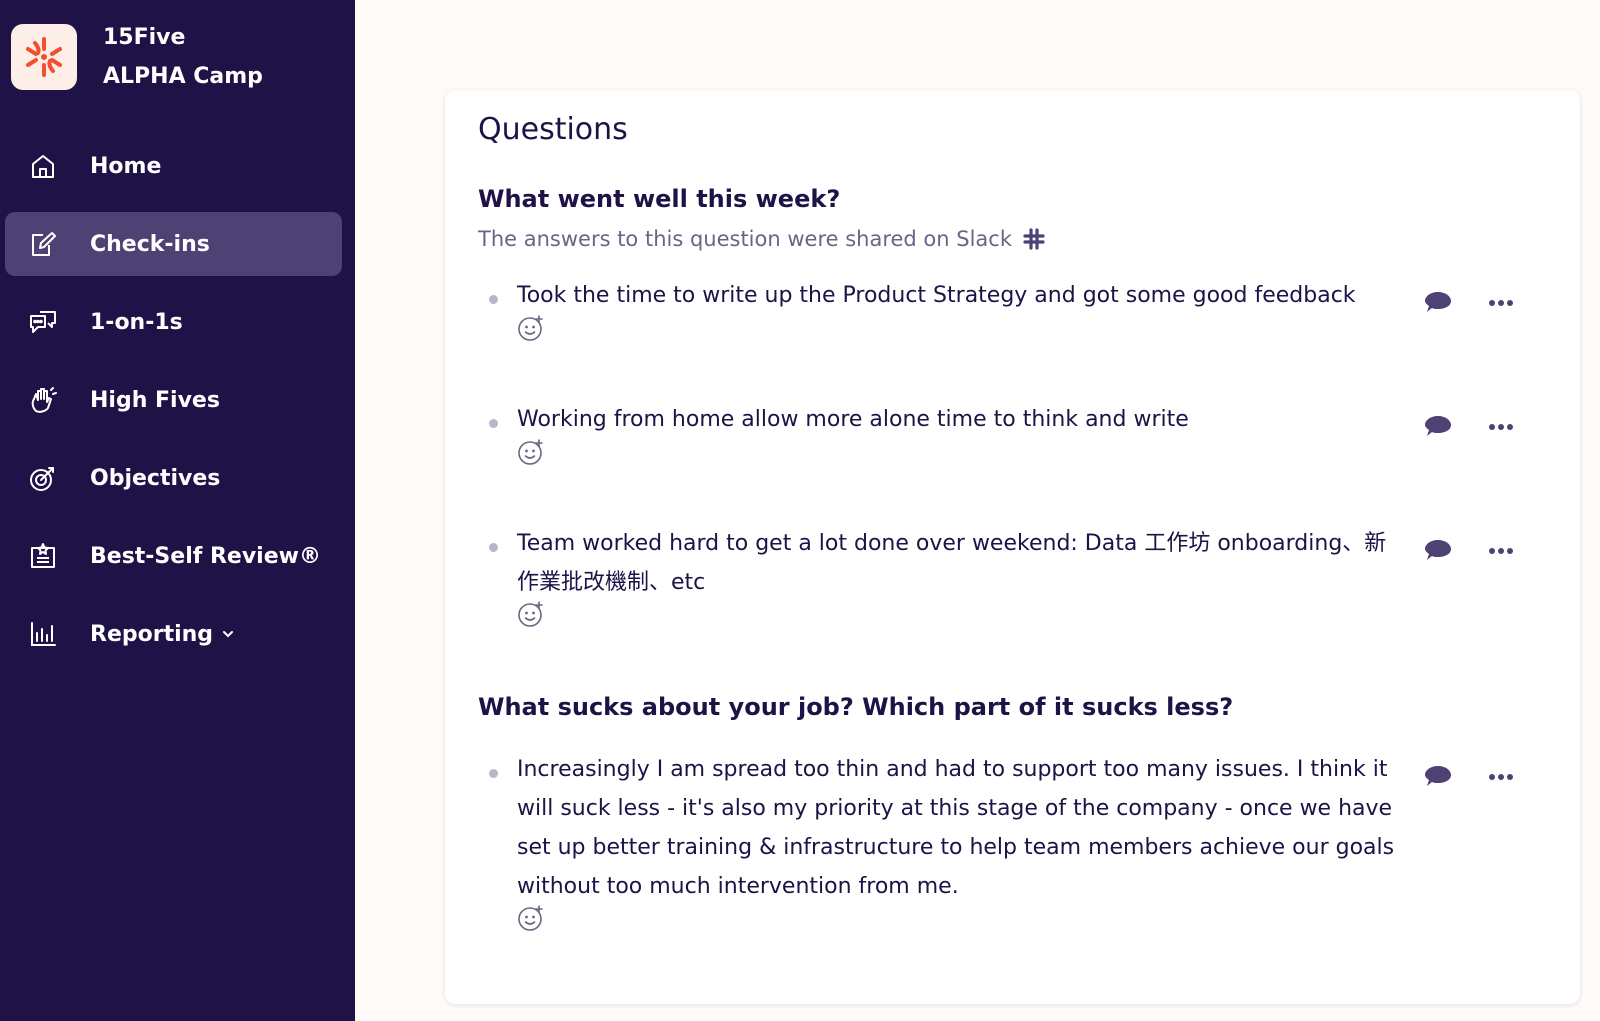  I want to click on brand-text: 15Five ALPHA Camp, so click(183, 57).